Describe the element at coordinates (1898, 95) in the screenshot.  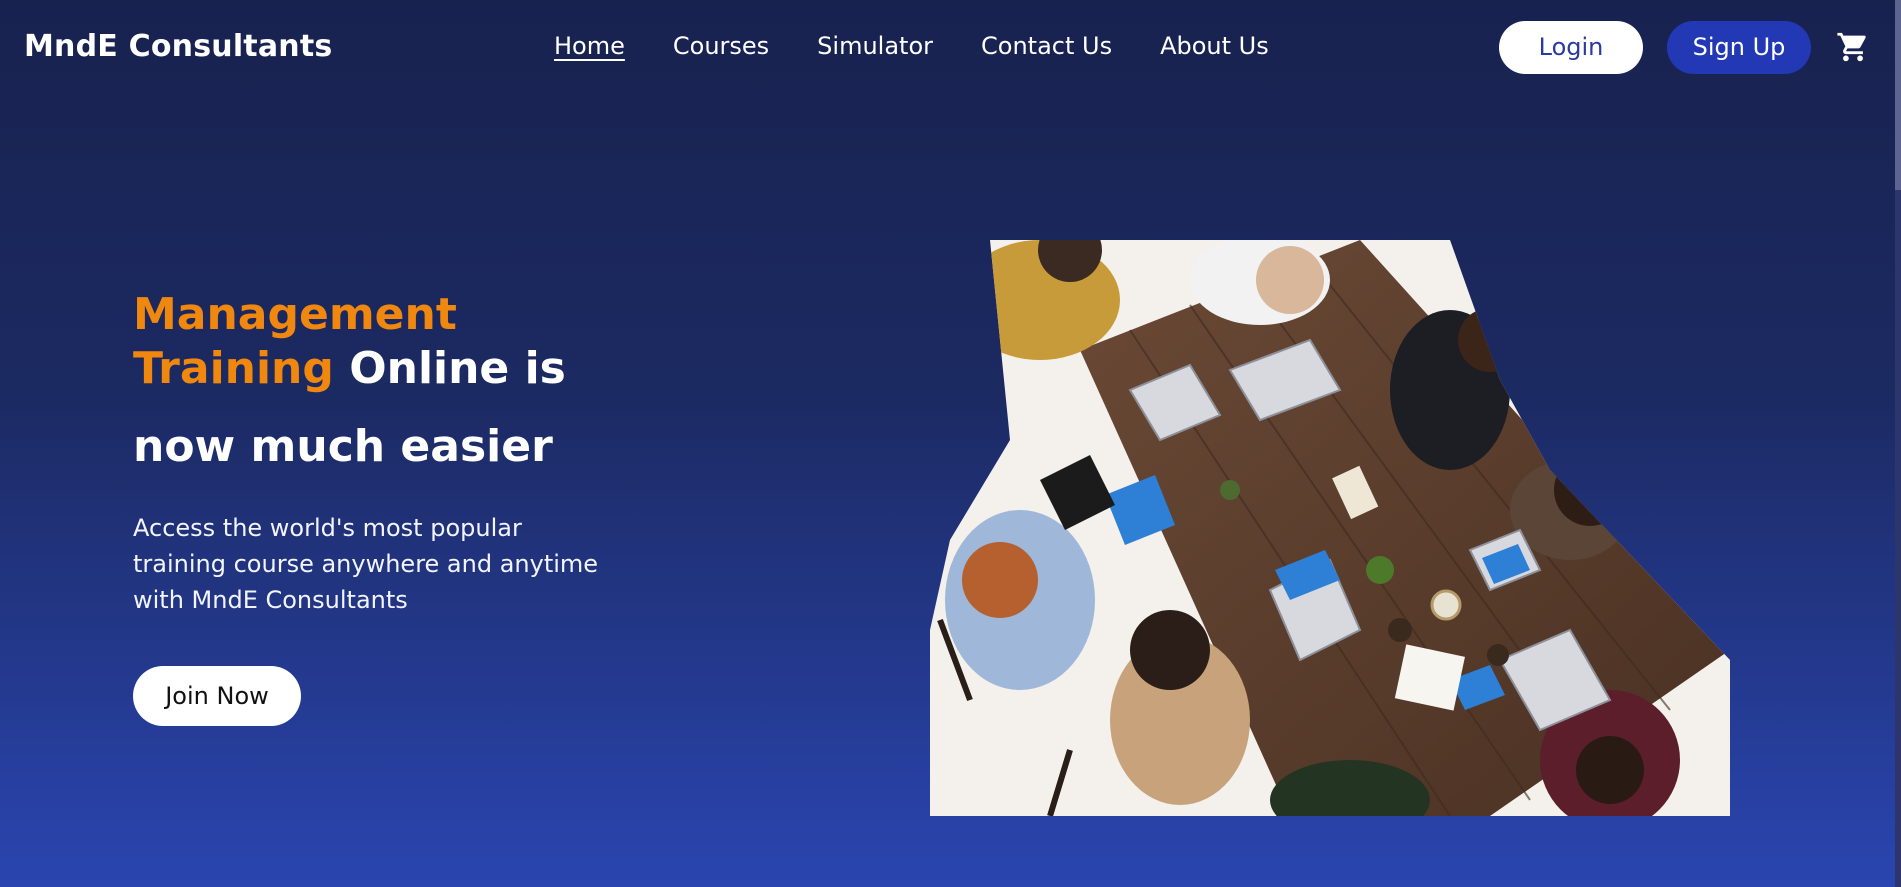
I see `page-scrollbar-thumb` at that location.